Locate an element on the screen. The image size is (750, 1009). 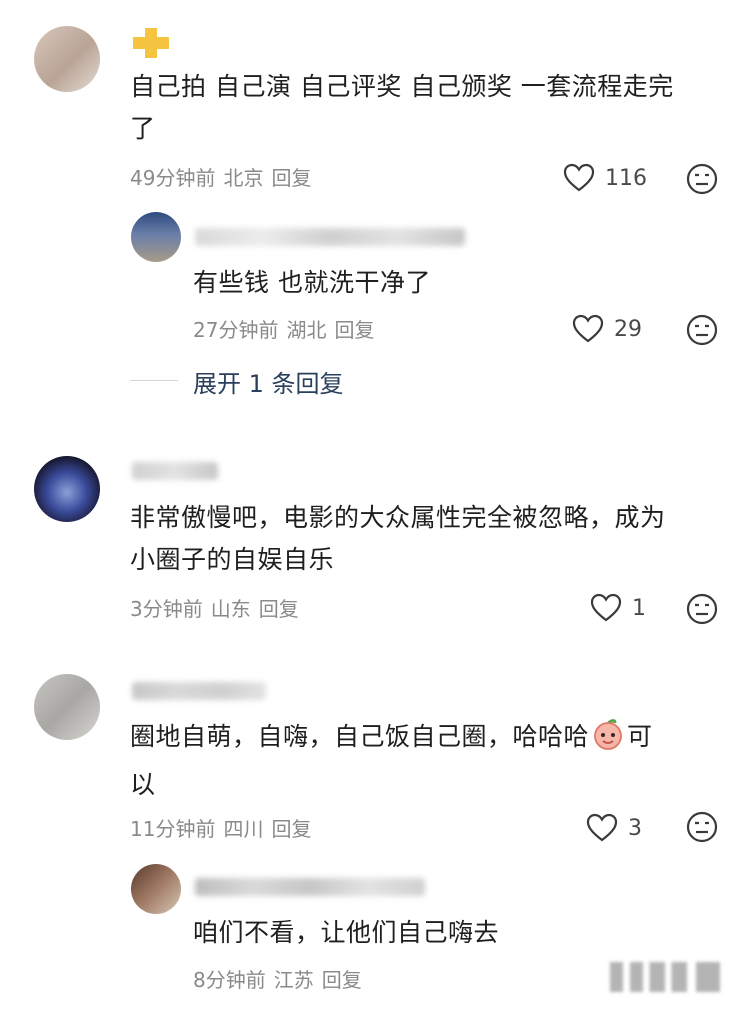
expand-replies-button: 展开 1 条回复 is located at coordinates (268, 381).